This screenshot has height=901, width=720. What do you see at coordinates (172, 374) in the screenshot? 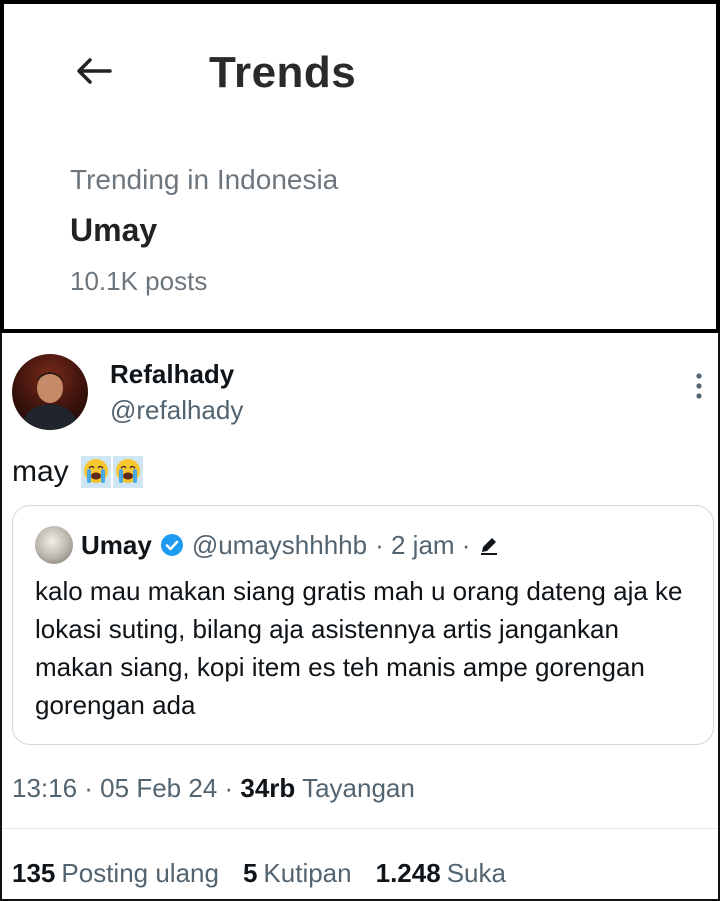
I see `author-display-name: Refalhady` at bounding box center [172, 374].